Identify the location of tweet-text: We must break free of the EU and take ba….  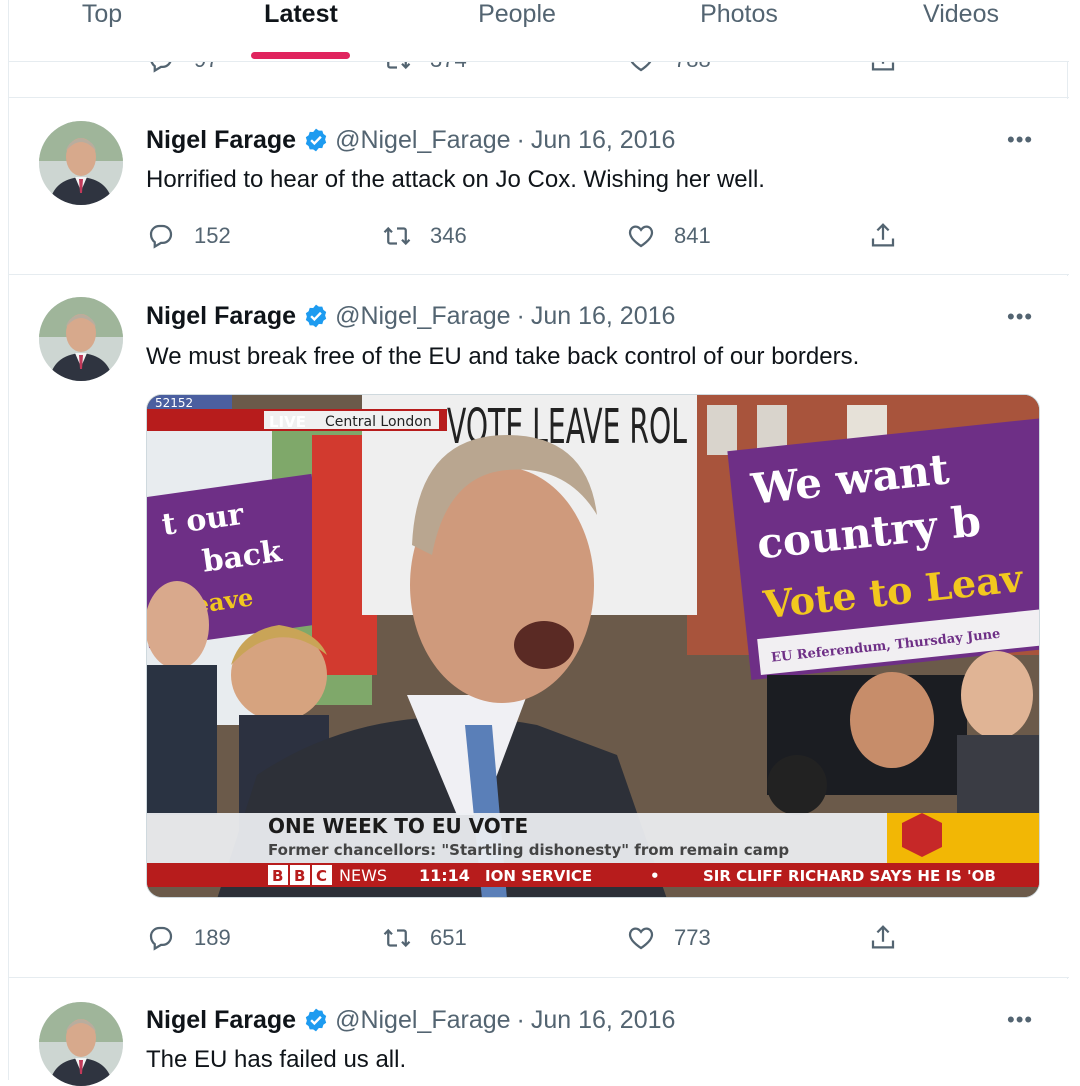
(503, 356).